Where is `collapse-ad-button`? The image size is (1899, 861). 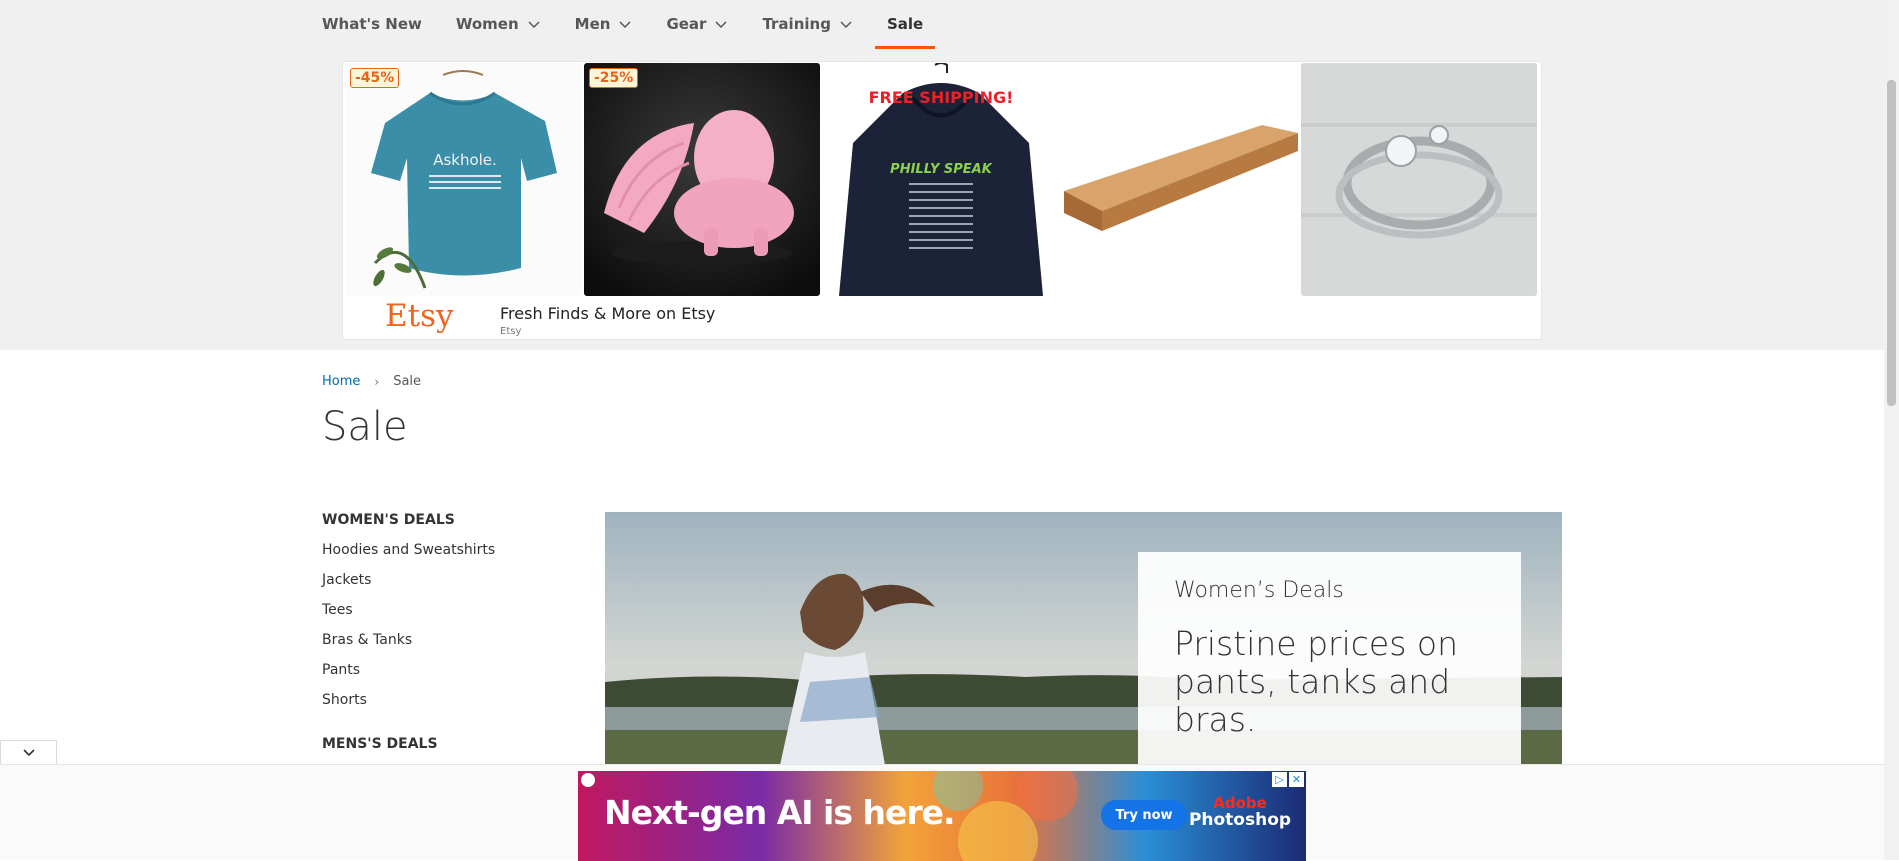 collapse-ad-button is located at coordinates (28, 752).